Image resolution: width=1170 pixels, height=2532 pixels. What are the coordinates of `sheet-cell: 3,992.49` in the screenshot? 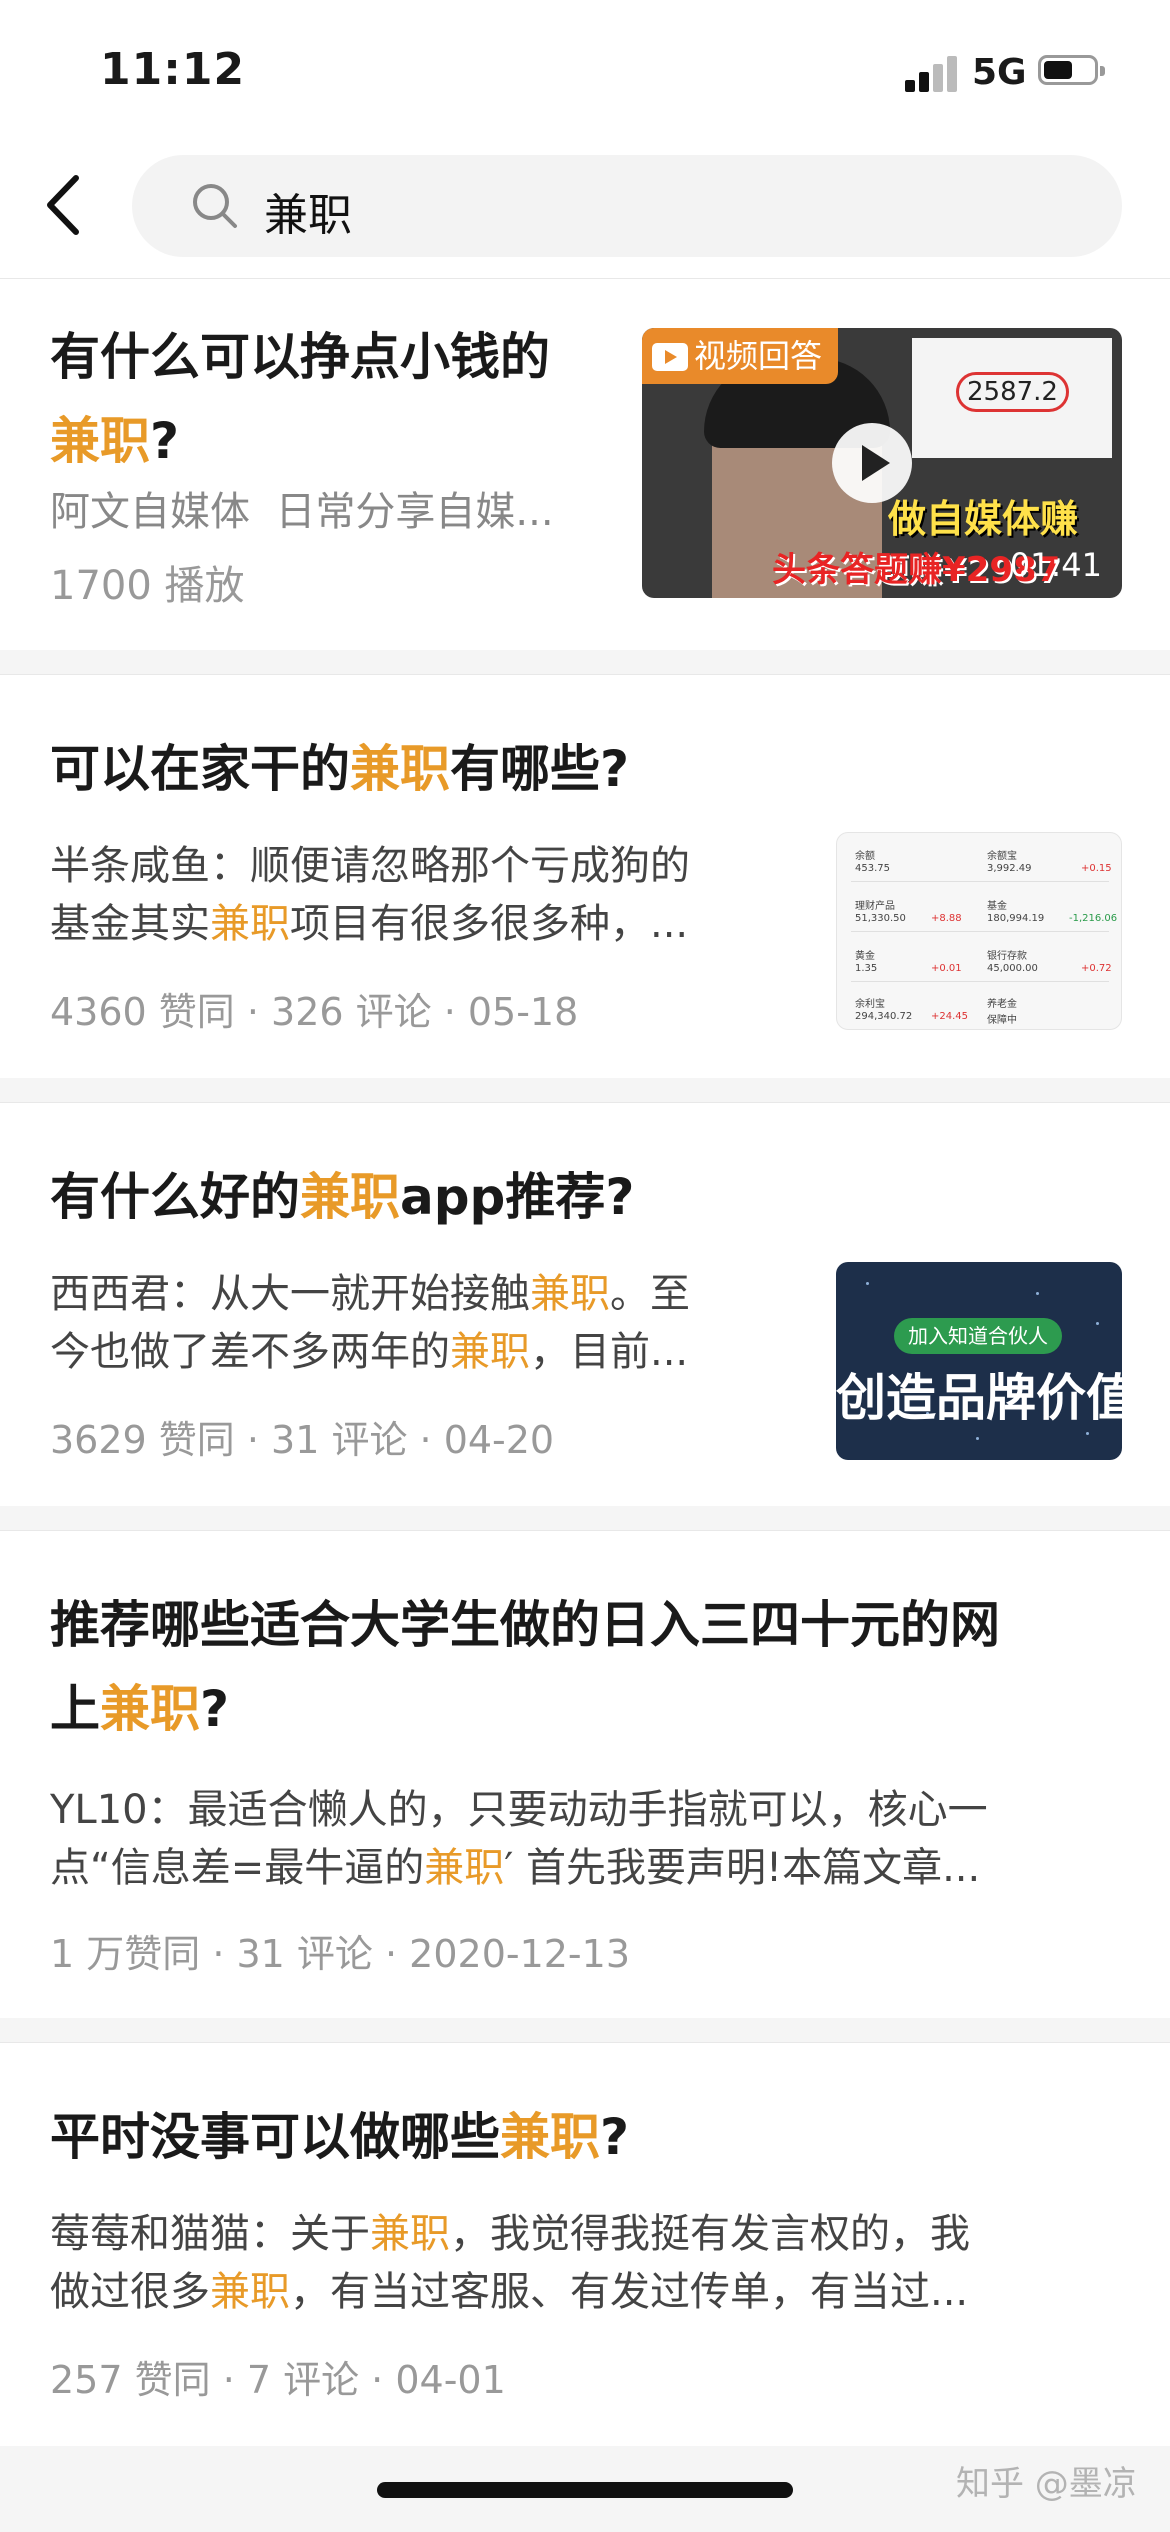 It's located at (1009, 868).